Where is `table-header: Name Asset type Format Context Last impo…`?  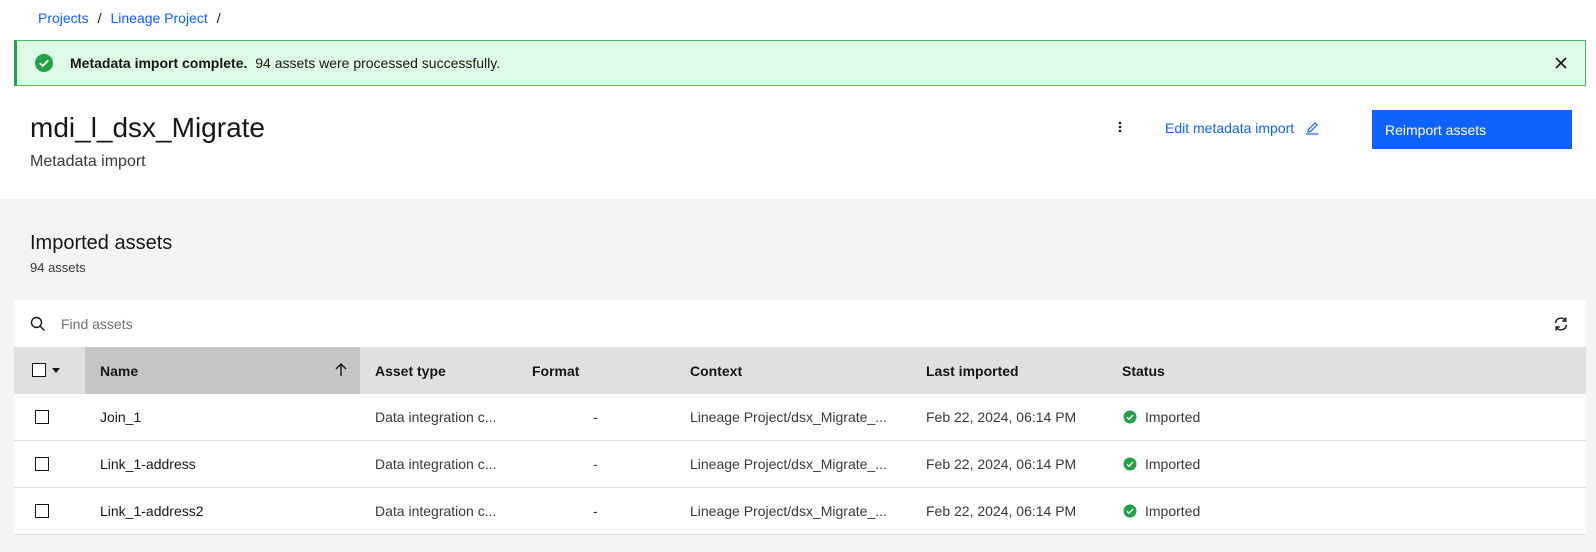 table-header: Name Asset type Format Context Last impo… is located at coordinates (800, 370).